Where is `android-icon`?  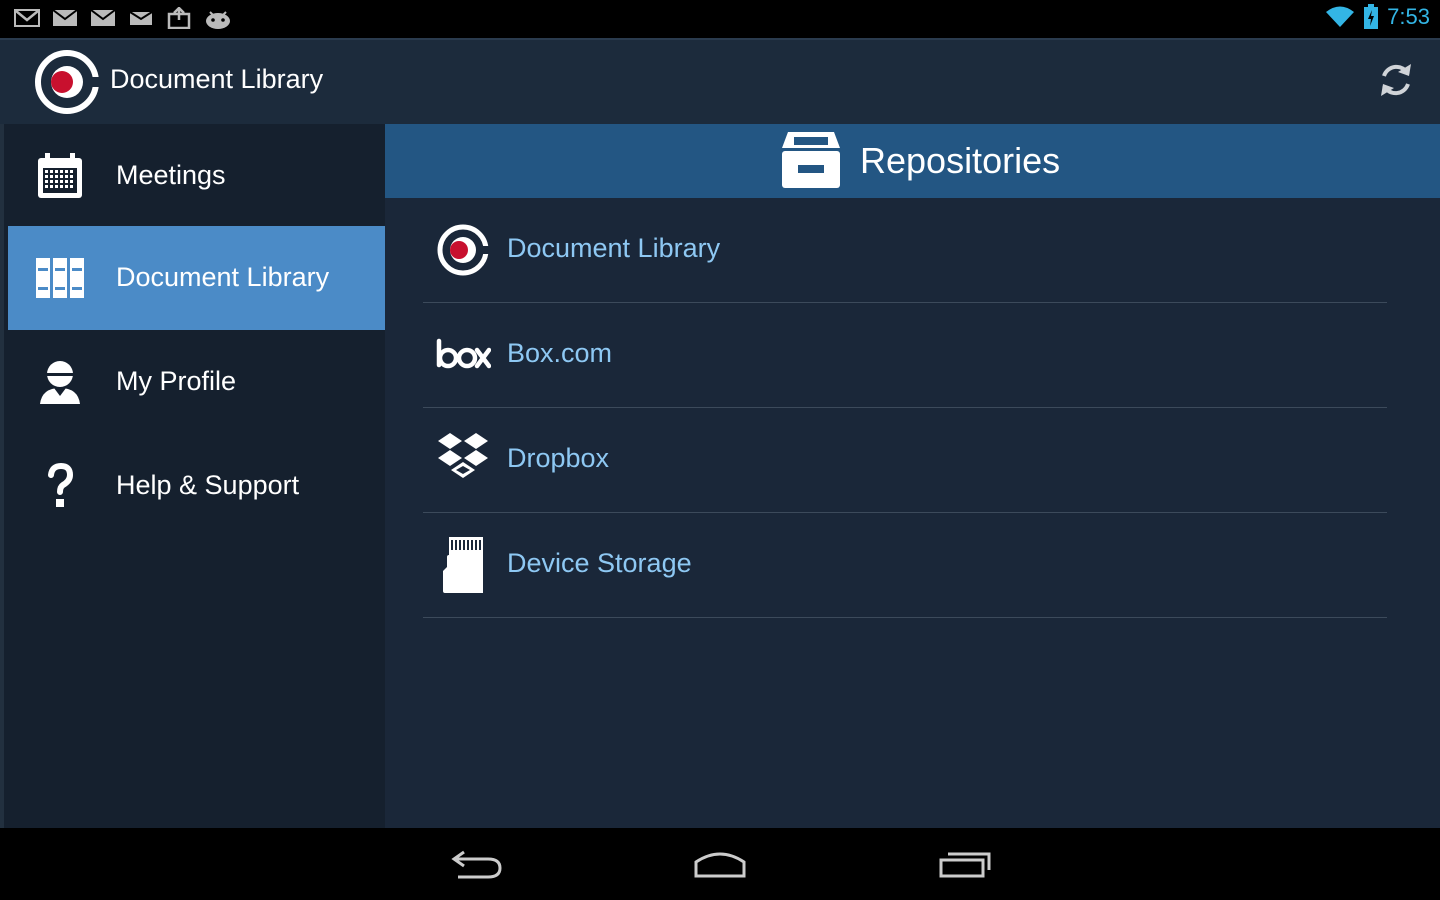
android-icon is located at coordinates (218, 20).